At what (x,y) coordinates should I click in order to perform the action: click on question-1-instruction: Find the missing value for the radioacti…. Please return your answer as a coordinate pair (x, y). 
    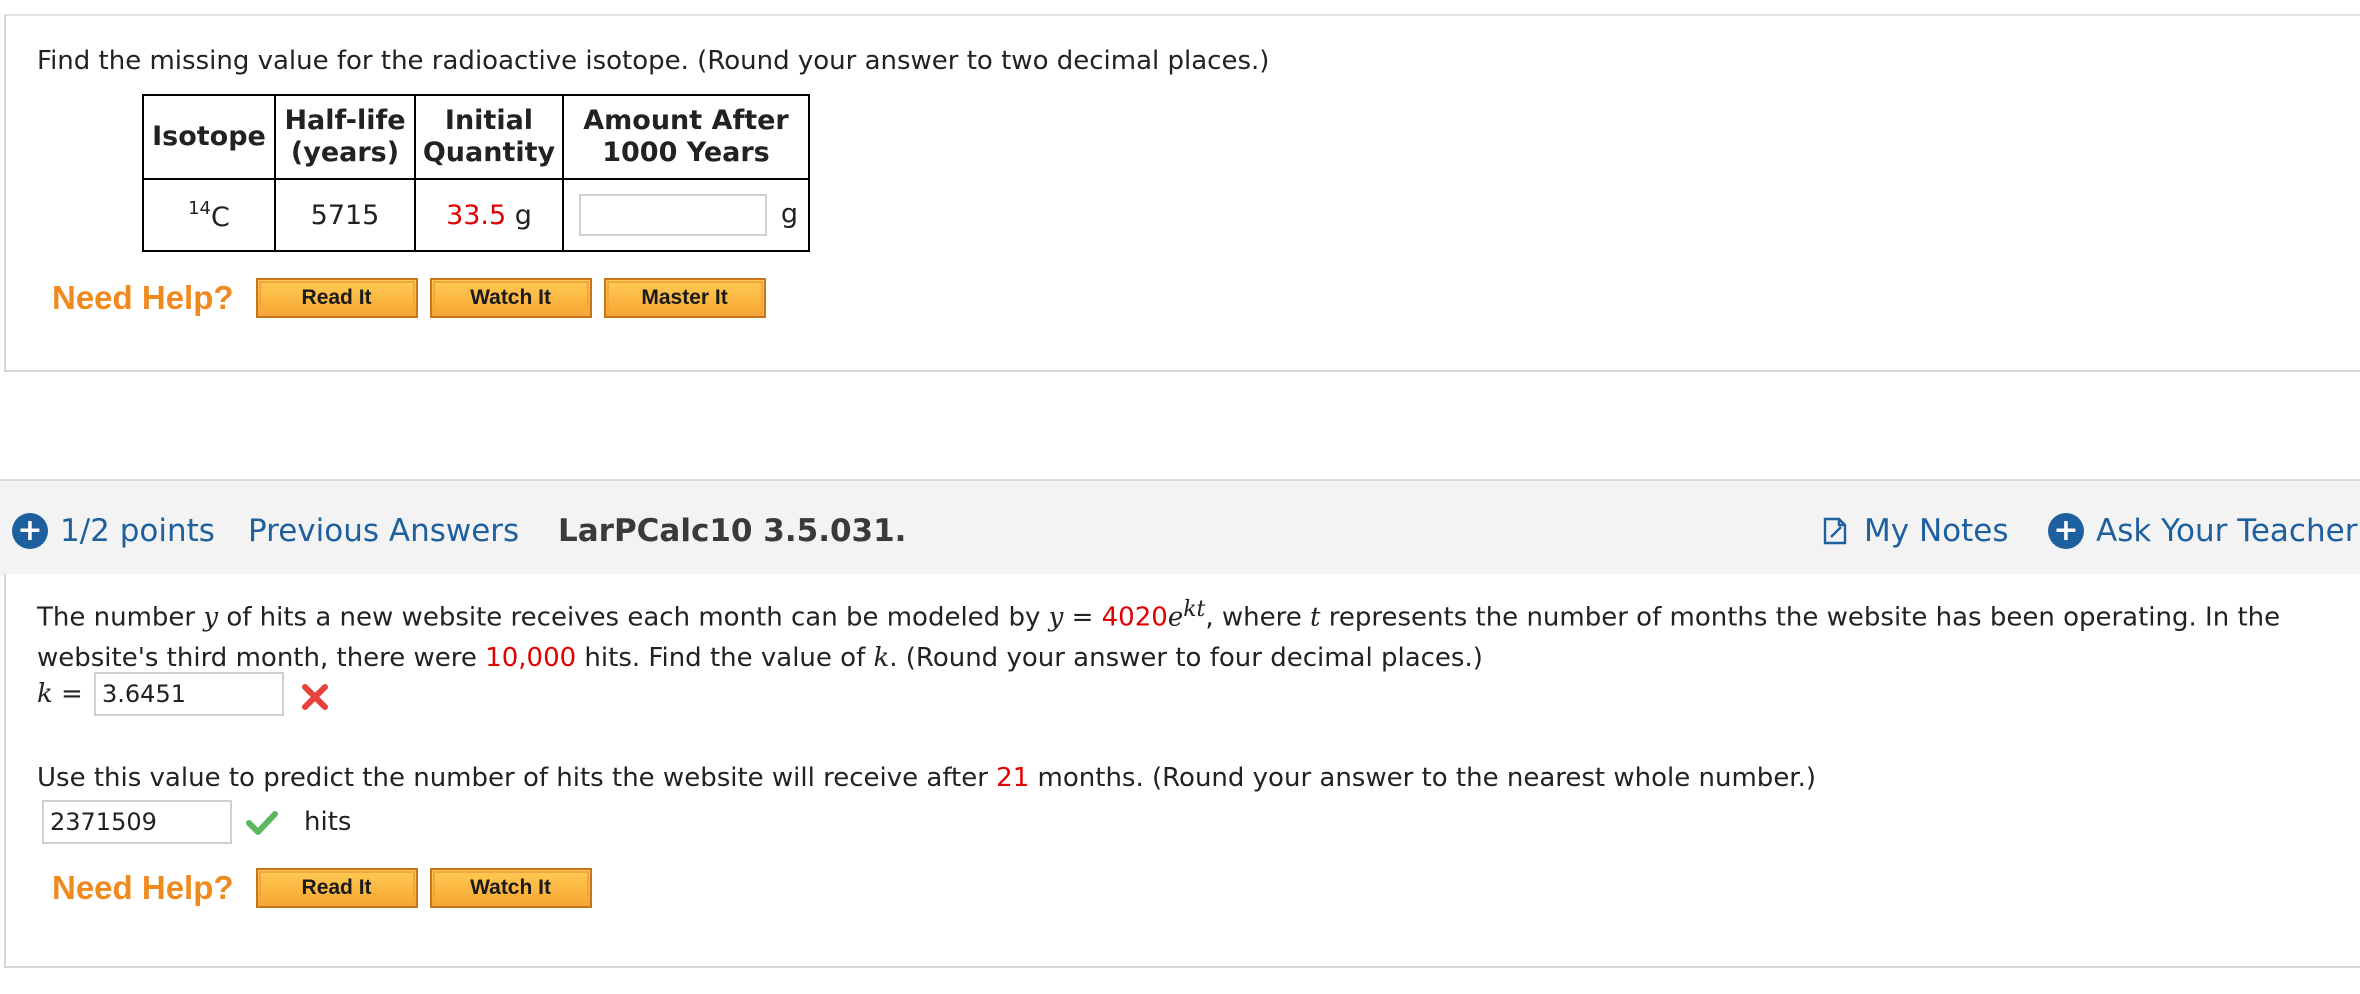
    Looking at the image, I should click on (653, 61).